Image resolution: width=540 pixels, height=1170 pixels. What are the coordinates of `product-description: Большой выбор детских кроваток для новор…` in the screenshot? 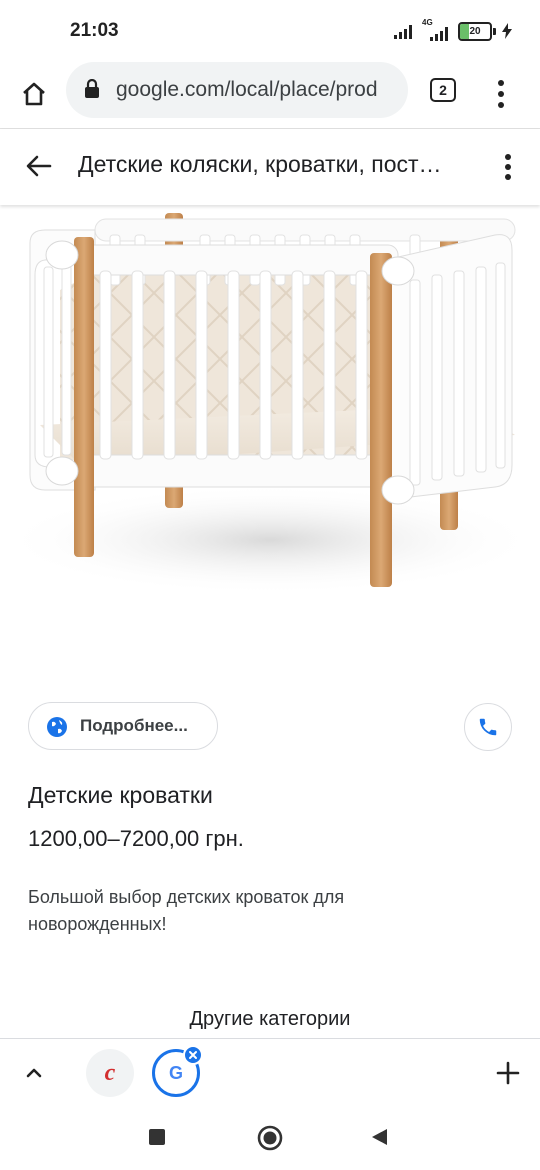 It's located at (186, 910).